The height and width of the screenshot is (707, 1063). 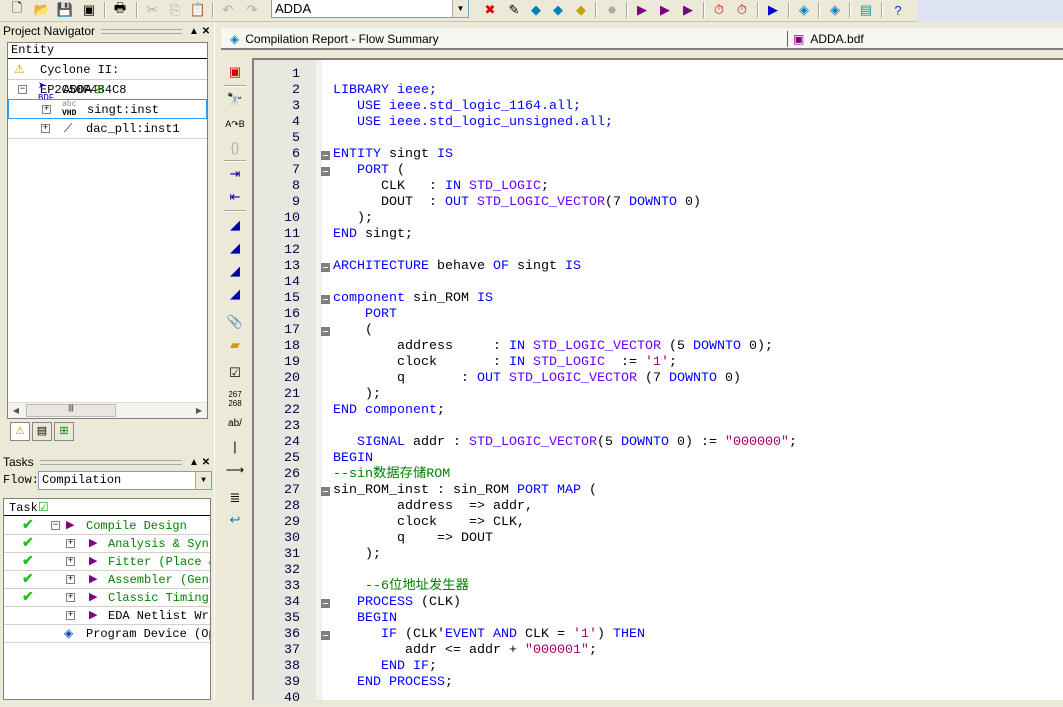 I want to click on indent-icon: ⇥, so click(x=235, y=174).